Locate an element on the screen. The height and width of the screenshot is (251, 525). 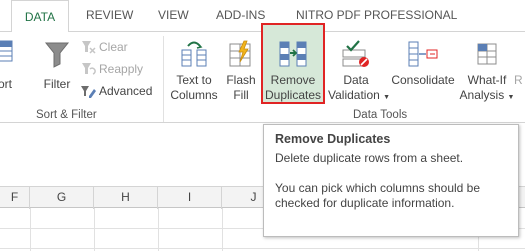
what-if-analysis-label-line1: What-If is located at coordinates (487, 80).